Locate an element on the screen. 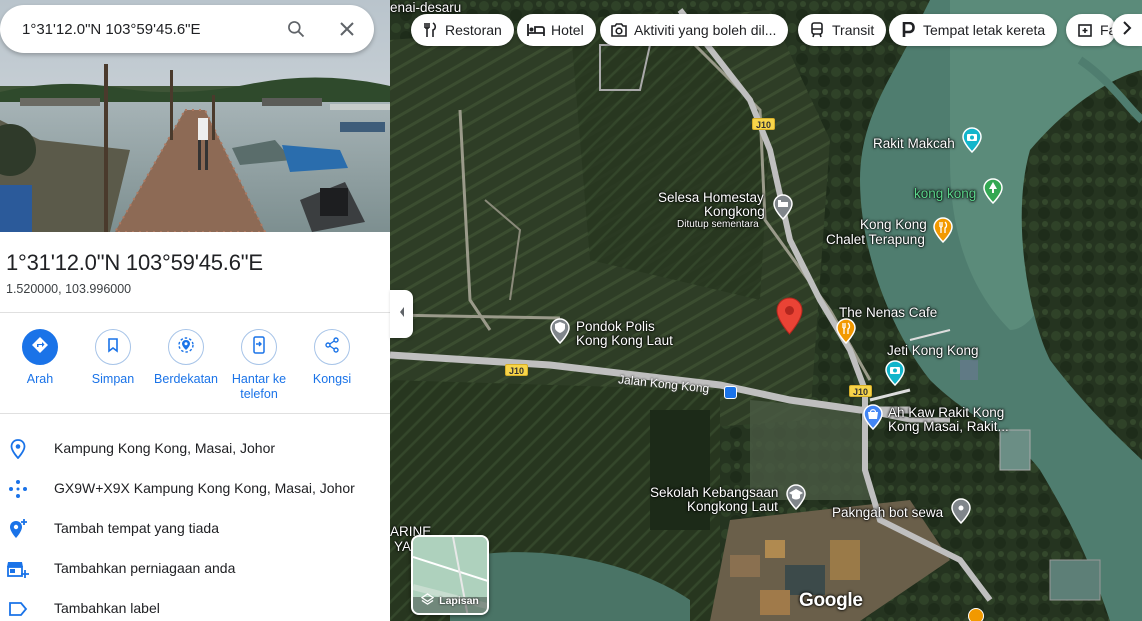 This screenshot has height=621, width=1142. map-label-kong-kong: kong kong is located at coordinates (945, 193).